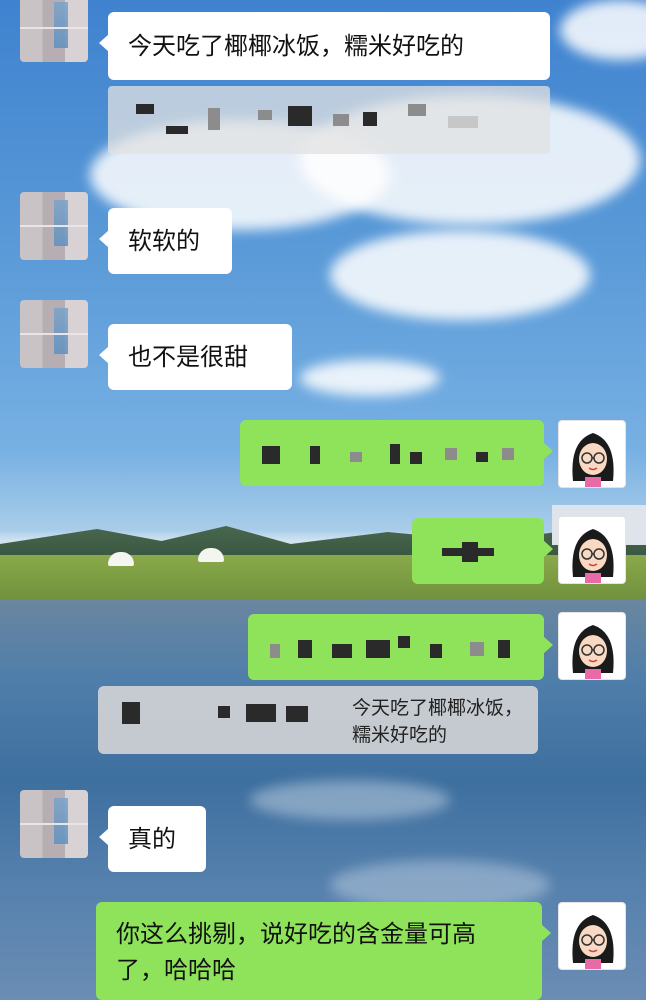 Image resolution: width=646 pixels, height=1000 pixels. I want to click on message-text: 真的, so click(152, 839).